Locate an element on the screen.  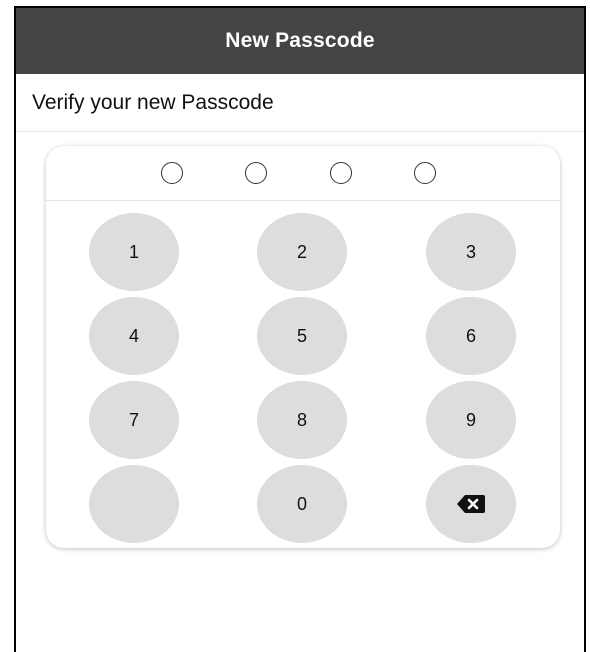
key-3: 3 is located at coordinates (471, 252).